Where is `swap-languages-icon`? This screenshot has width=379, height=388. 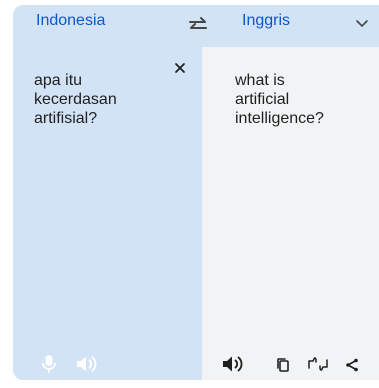 swap-languages-icon is located at coordinates (198, 25).